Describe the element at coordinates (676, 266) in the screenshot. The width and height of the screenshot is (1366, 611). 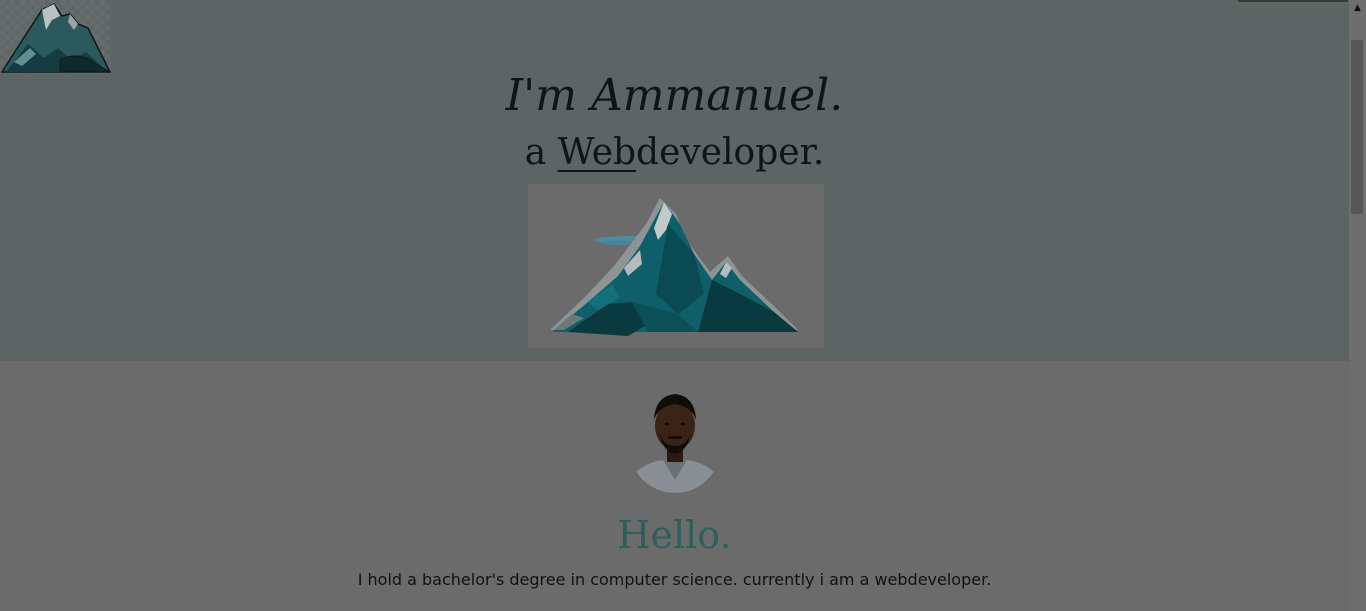
I see `mountain-illustration` at that location.